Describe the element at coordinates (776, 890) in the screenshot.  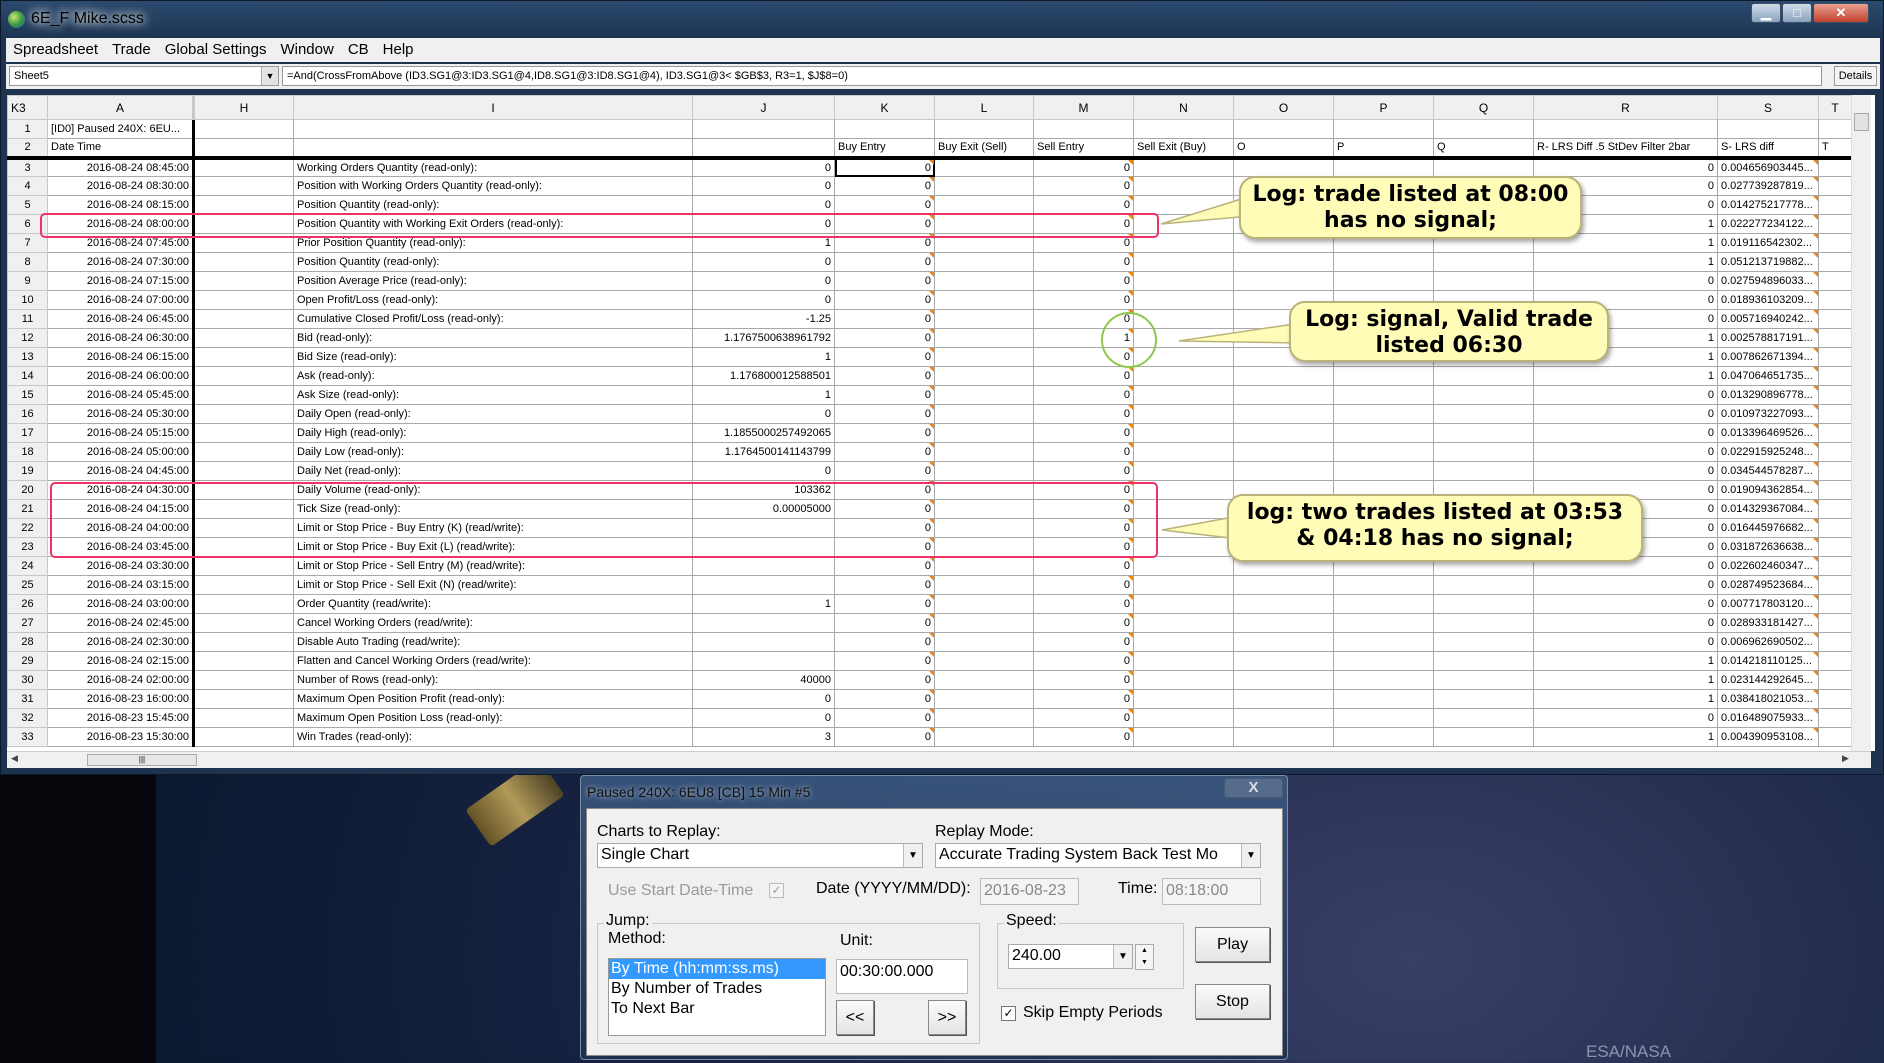
I see `use-start-date-time-checkbox: ✓` at that location.